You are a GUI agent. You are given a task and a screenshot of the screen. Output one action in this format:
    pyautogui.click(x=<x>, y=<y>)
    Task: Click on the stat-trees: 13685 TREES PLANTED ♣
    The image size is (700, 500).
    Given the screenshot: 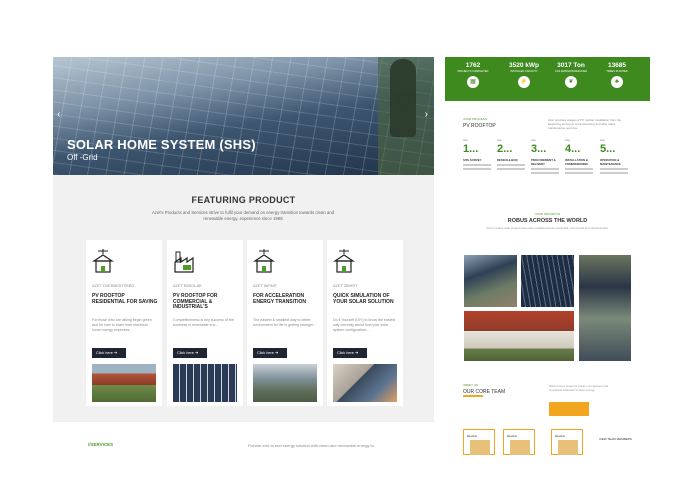 What is the action you would take?
    pyautogui.click(x=617, y=75)
    